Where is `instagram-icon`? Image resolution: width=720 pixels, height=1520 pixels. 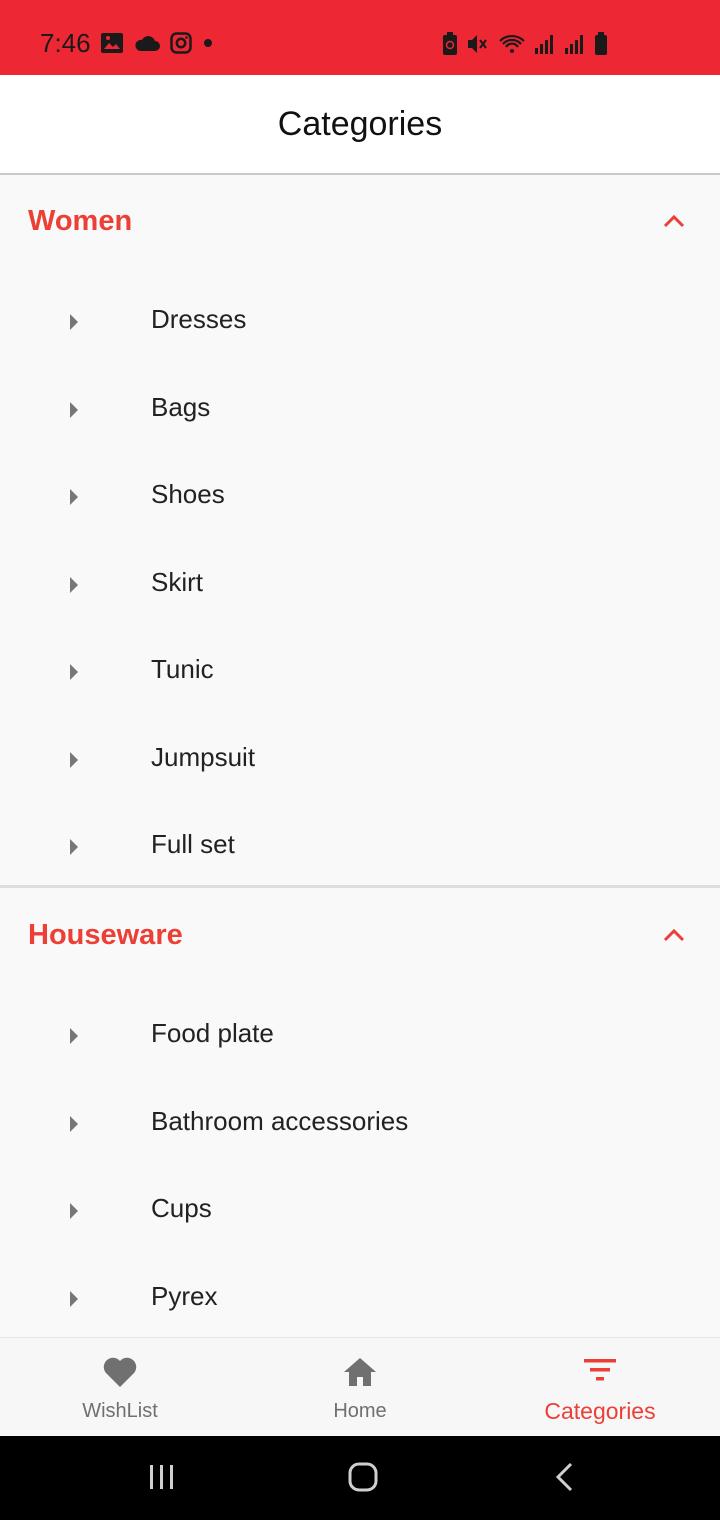 instagram-icon is located at coordinates (181, 43).